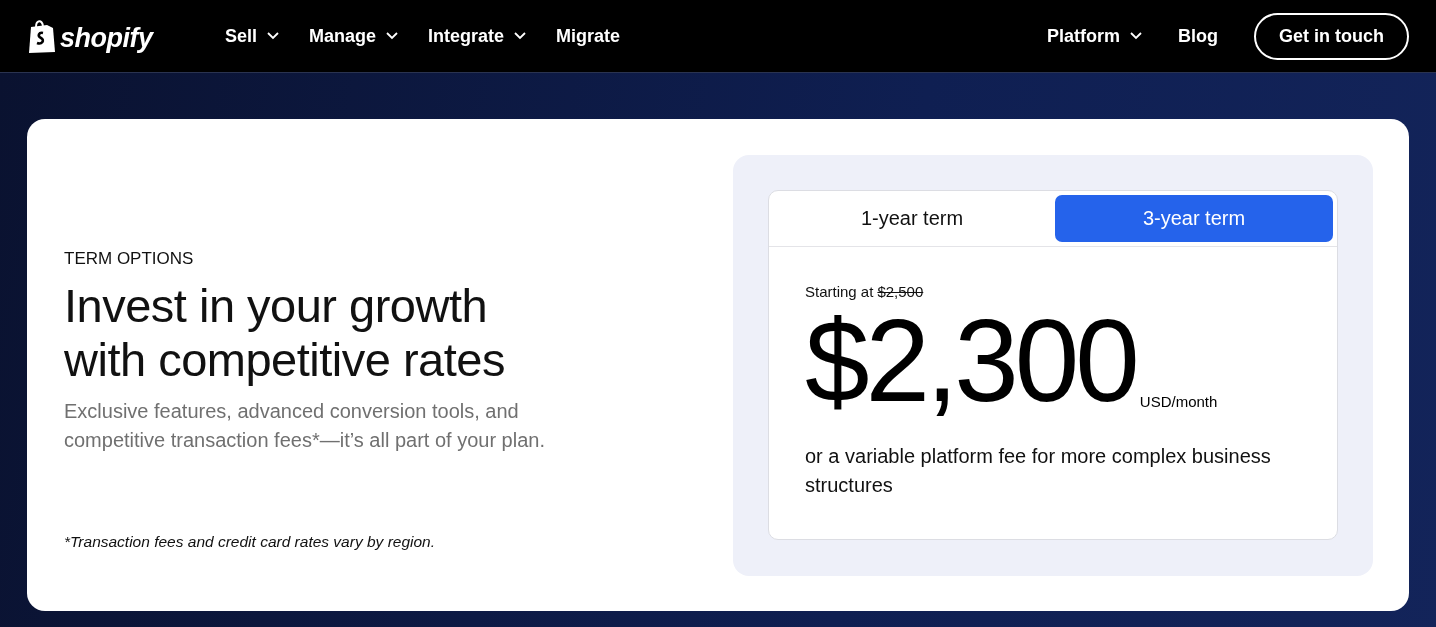 This screenshot has height=627, width=1436. I want to click on section-description: Exclusive features, advanced conversion tools, and competitive transaction fees*—it’s all part of your plan., so click(305, 426).